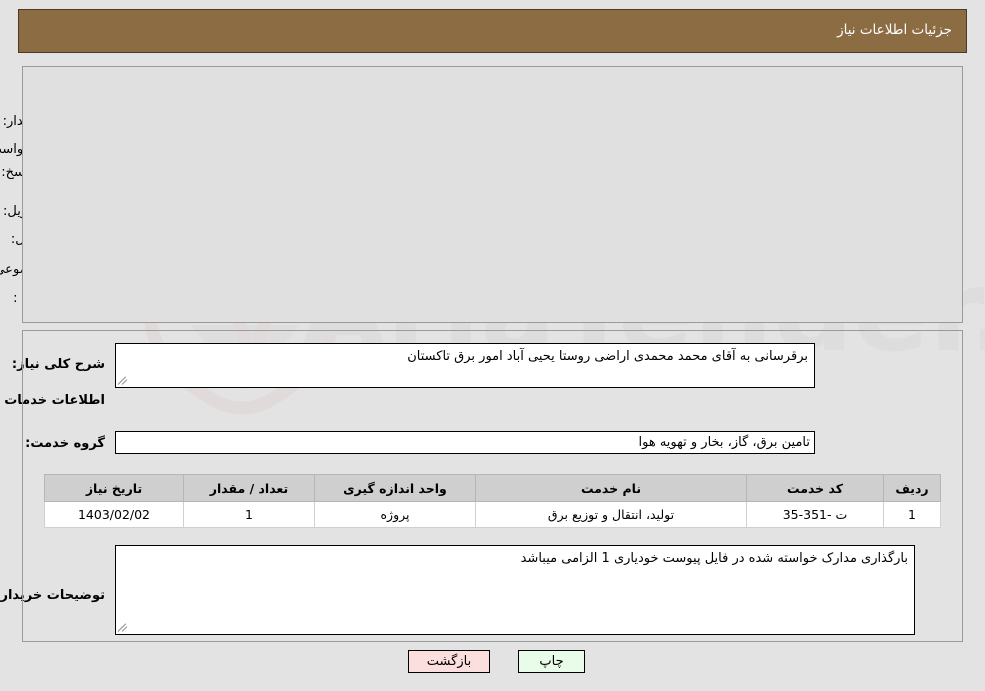 Image resolution: width=985 pixels, height=691 pixels. Describe the element at coordinates (492, 31) in the screenshot. I see `page-header: جزئیات اطلاعات نیاز` at that location.